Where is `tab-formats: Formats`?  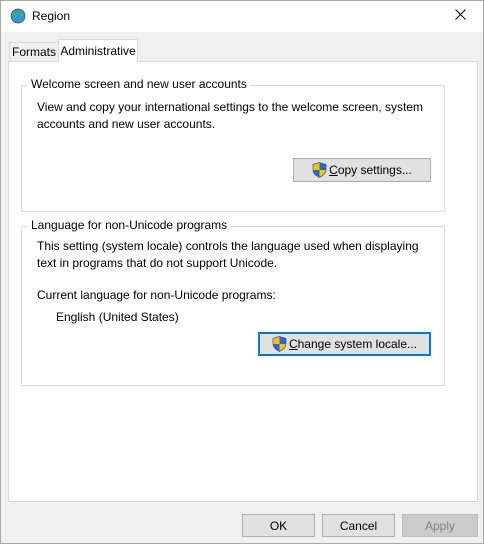
tab-formats: Formats is located at coordinates (34, 51).